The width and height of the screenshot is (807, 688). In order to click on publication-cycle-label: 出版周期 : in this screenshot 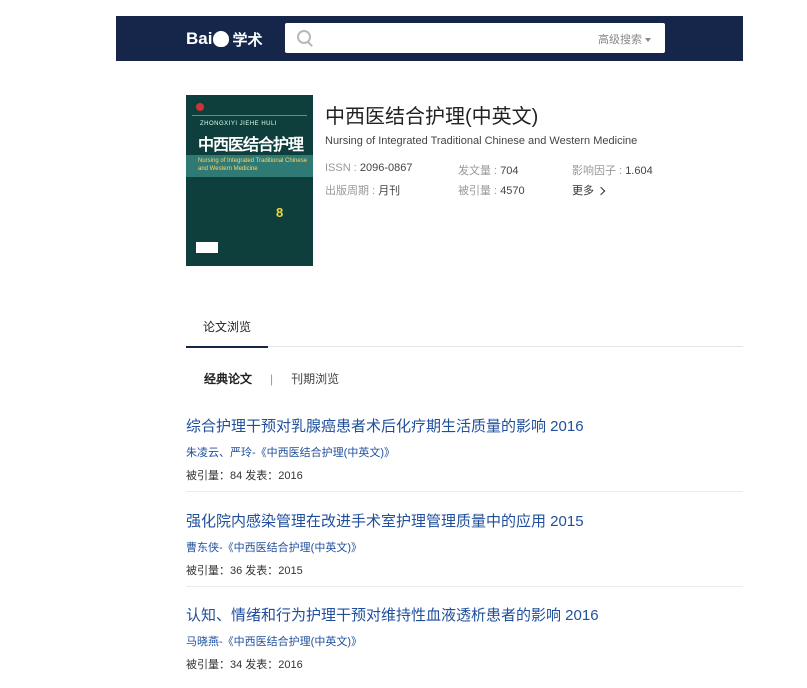, I will do `click(350, 191)`.